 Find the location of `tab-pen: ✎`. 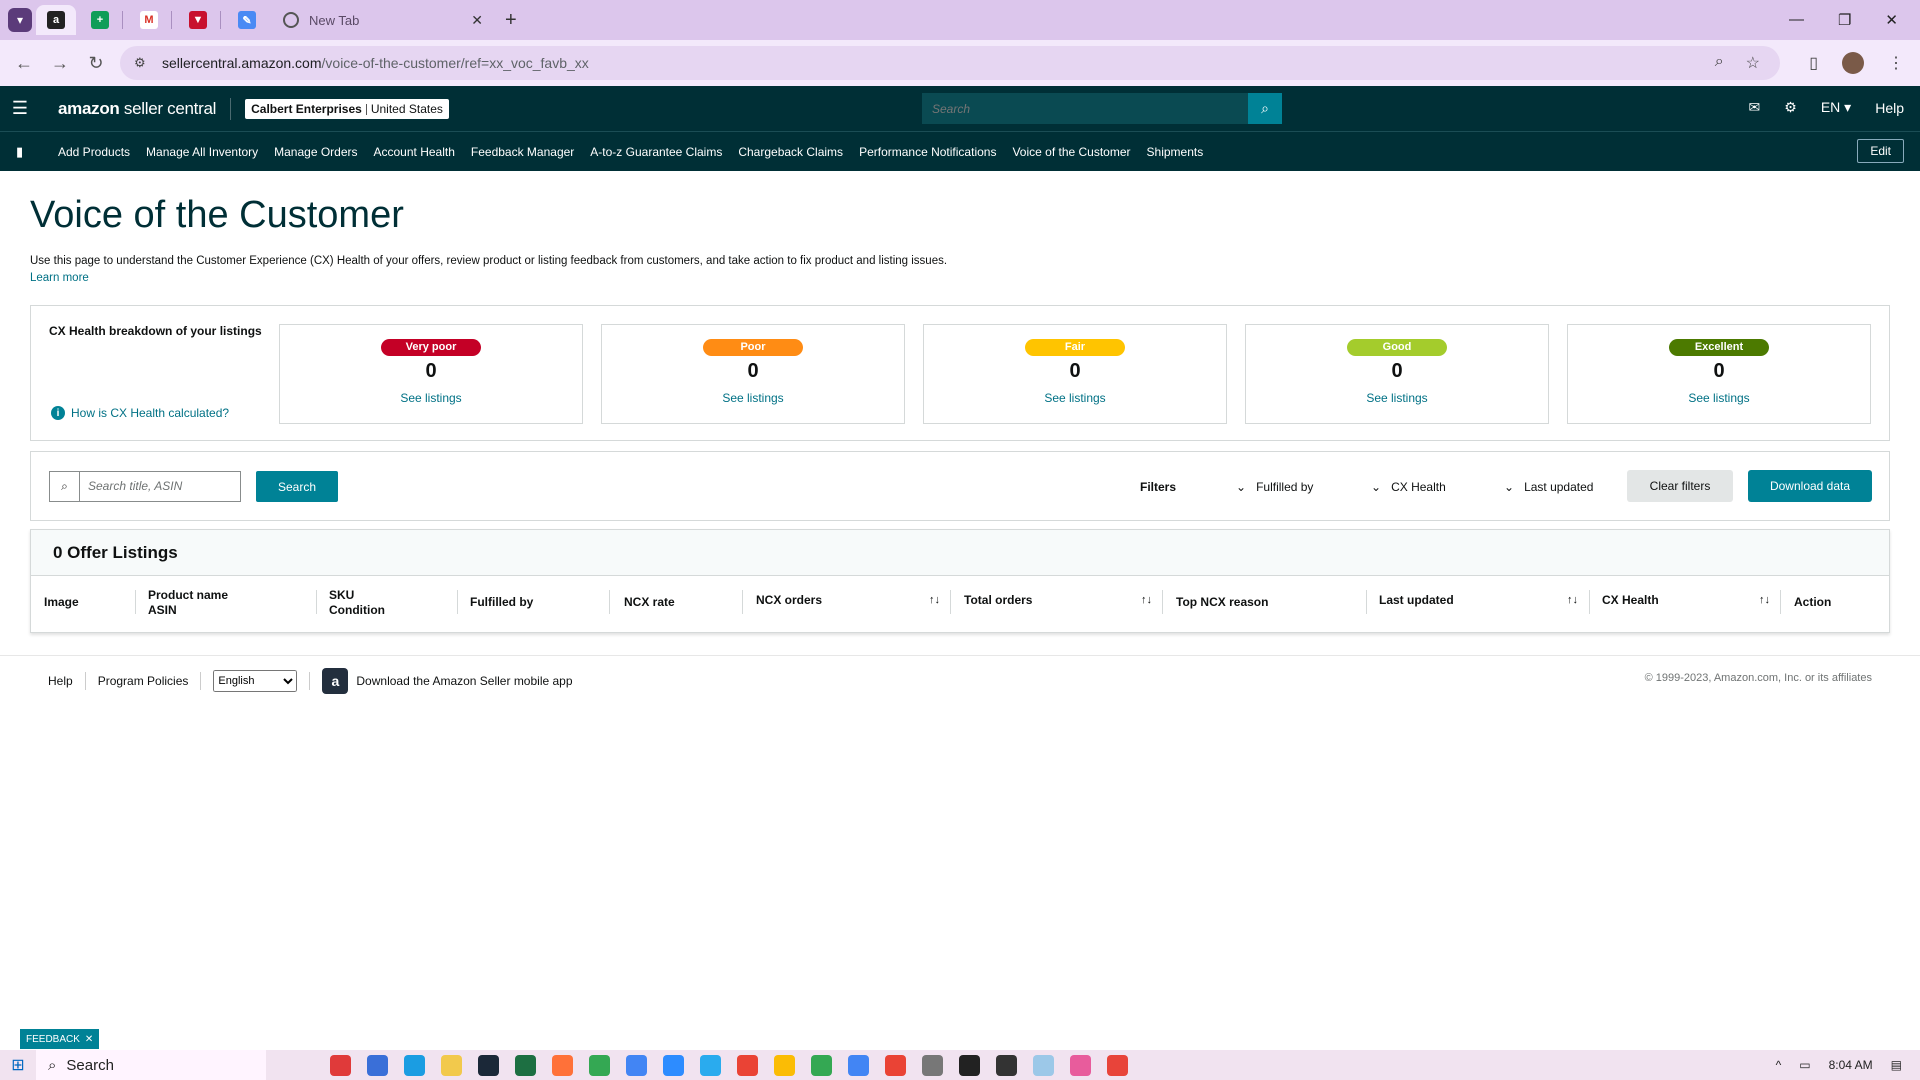

tab-pen: ✎ is located at coordinates (247, 20).